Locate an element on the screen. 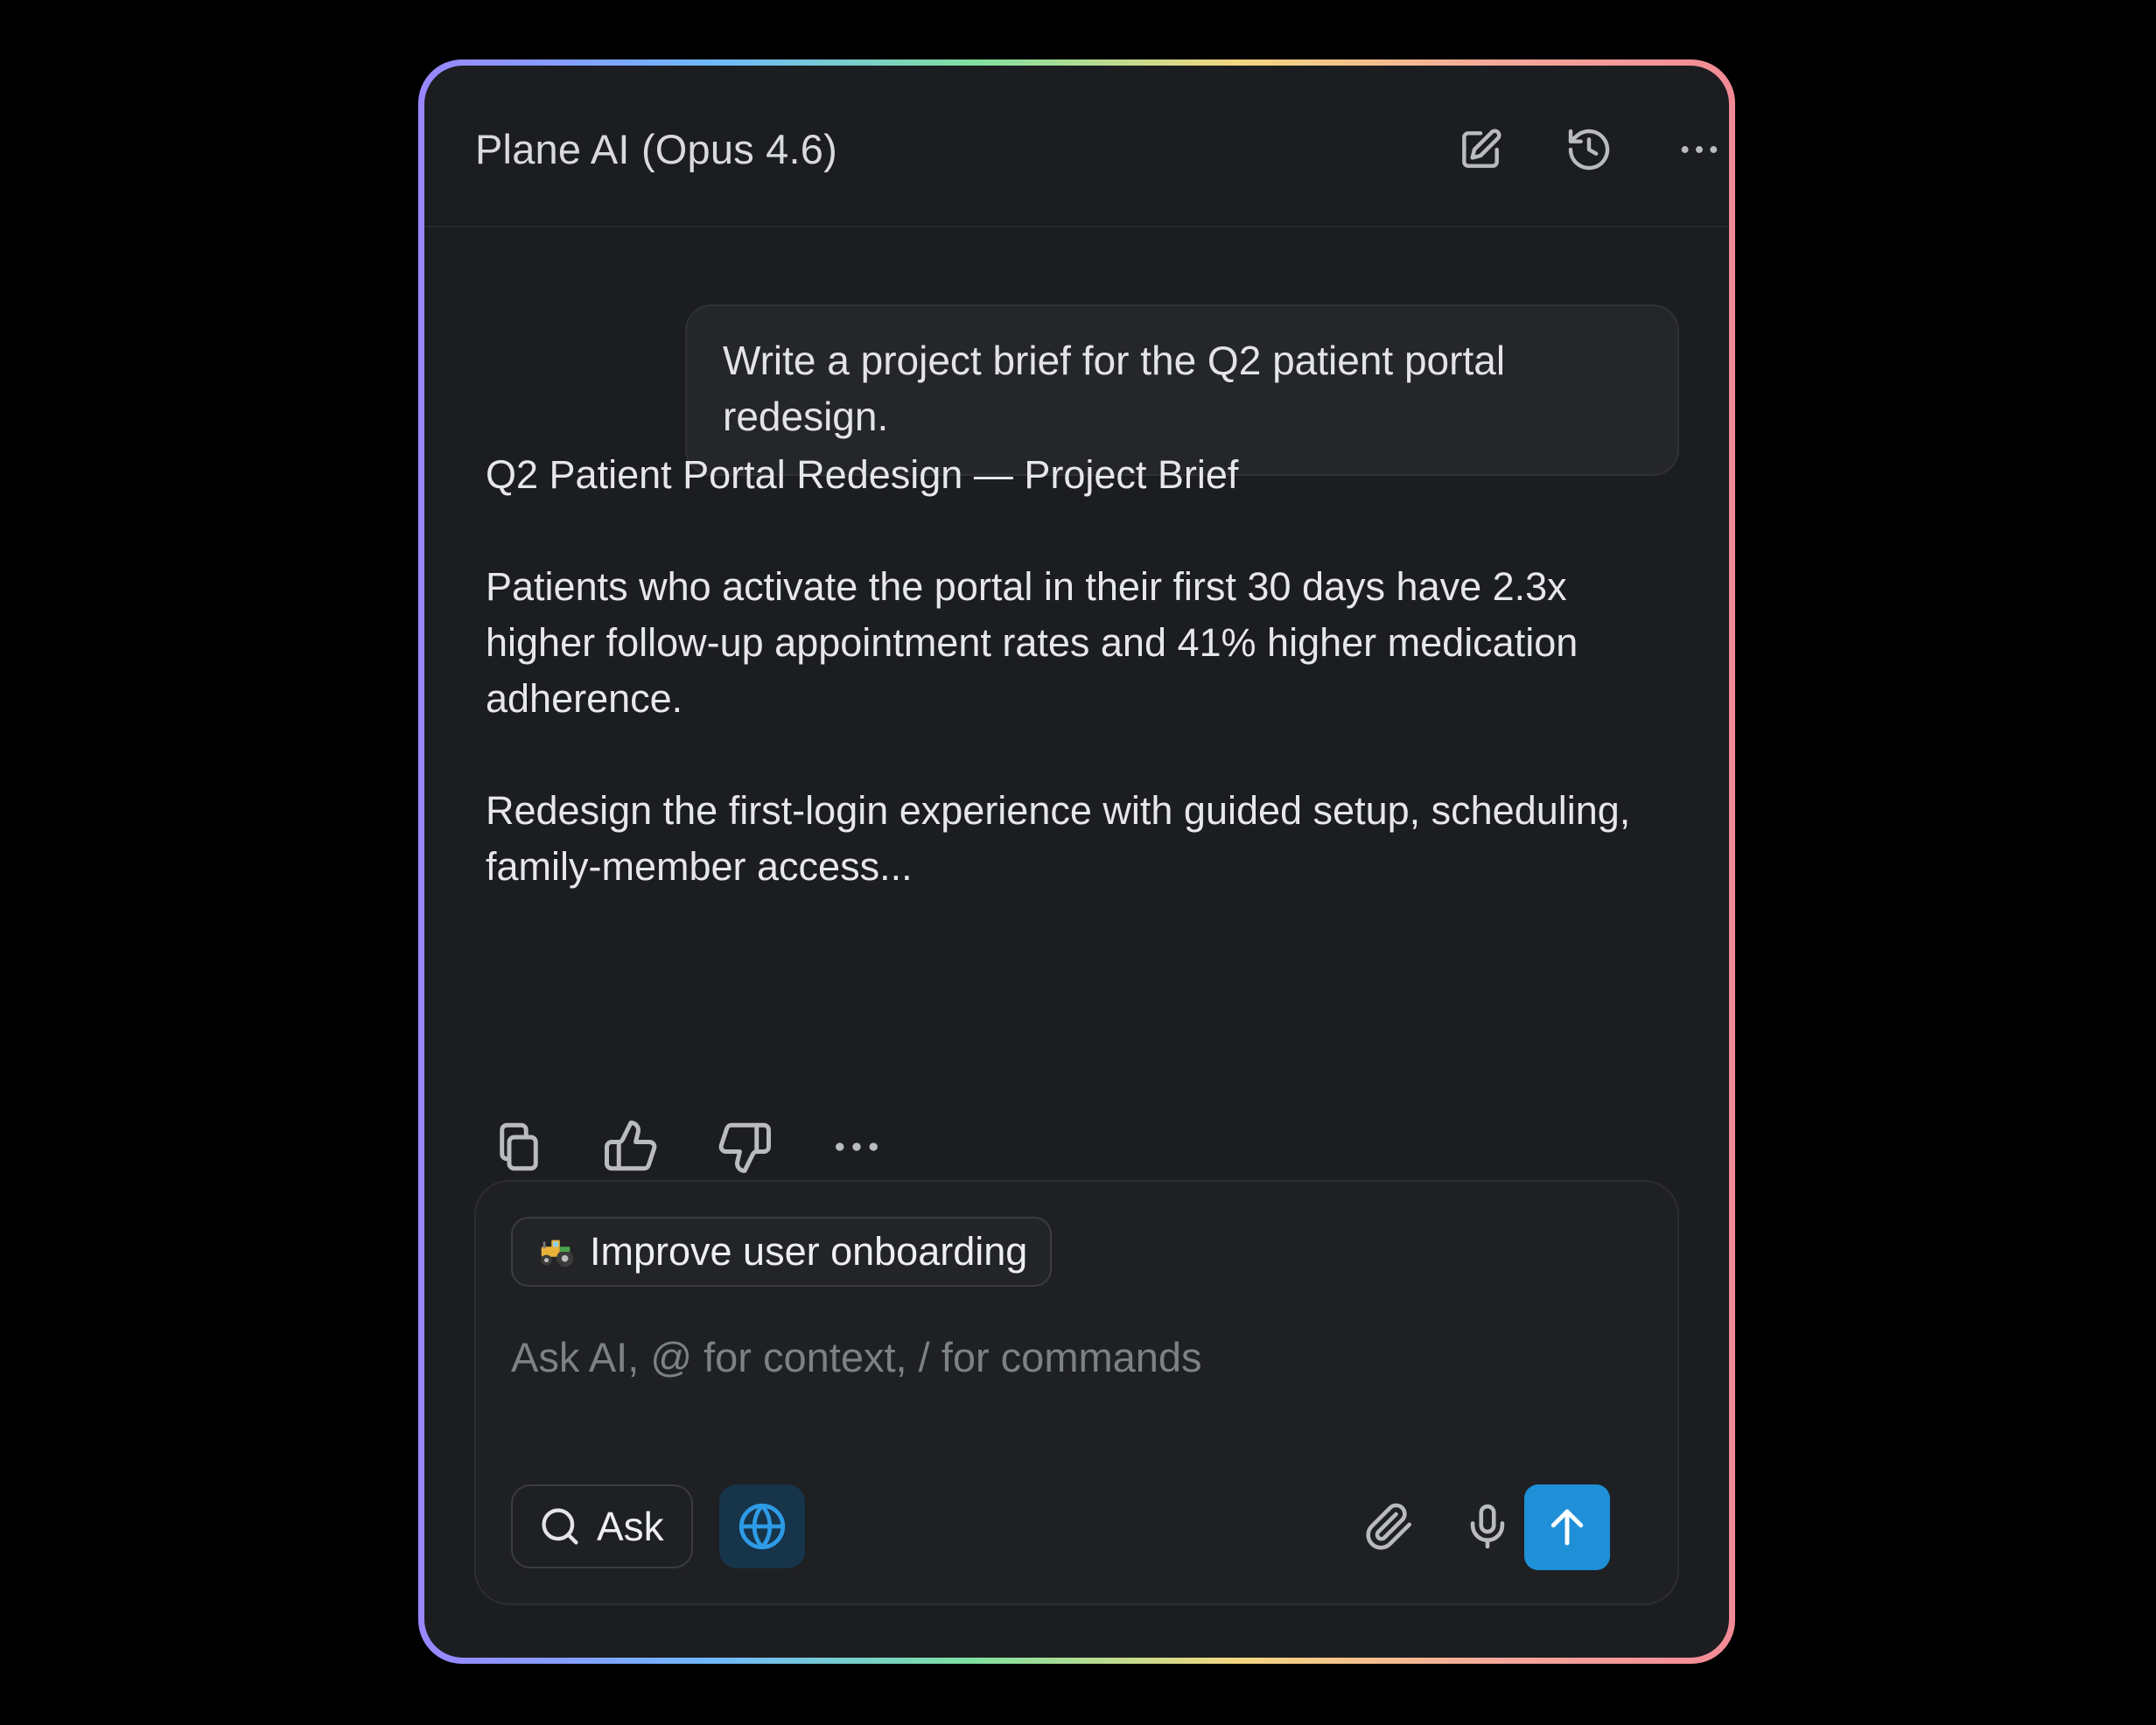  thumbs-down-icon is located at coordinates (744, 1147).